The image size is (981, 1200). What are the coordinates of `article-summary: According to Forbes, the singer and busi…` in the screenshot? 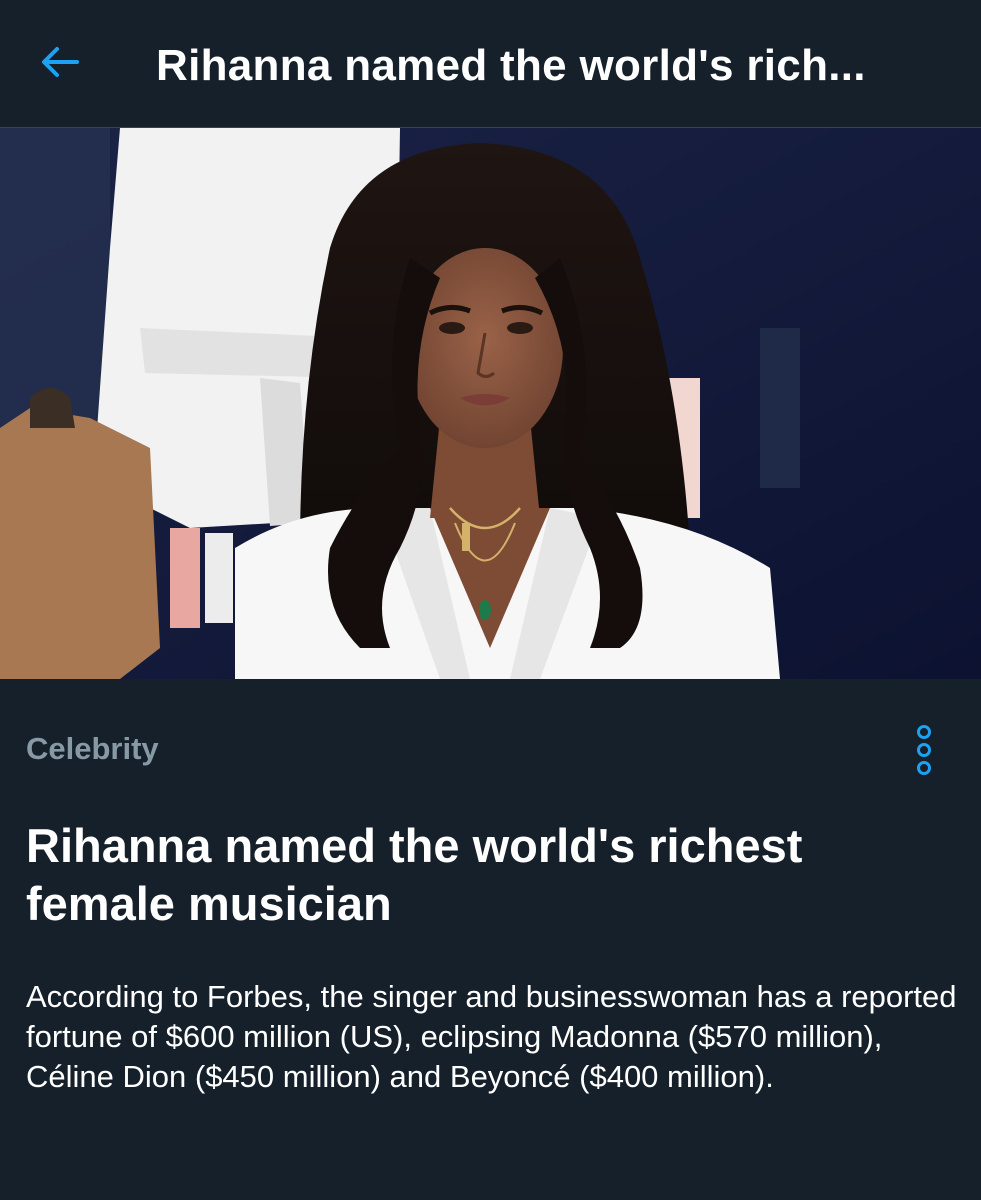 It's located at (491, 1036).